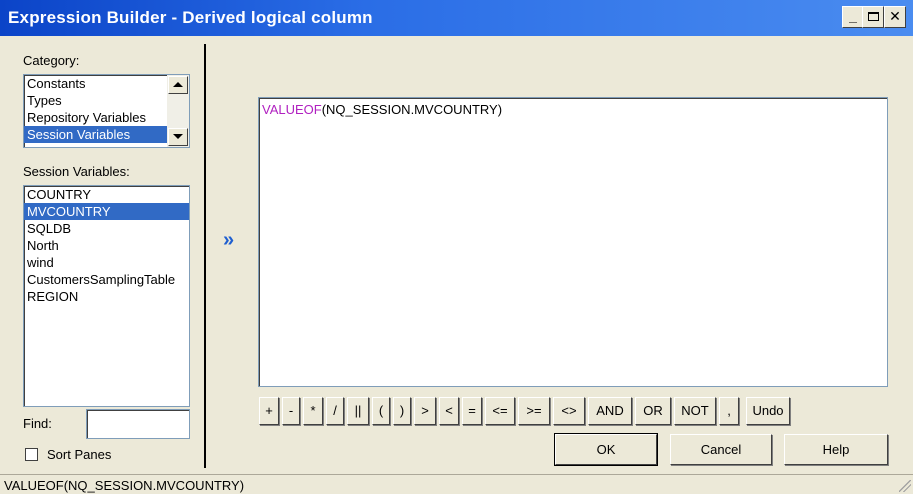  What do you see at coordinates (729, 411) in the screenshot?
I see `operator-button: ,` at bounding box center [729, 411].